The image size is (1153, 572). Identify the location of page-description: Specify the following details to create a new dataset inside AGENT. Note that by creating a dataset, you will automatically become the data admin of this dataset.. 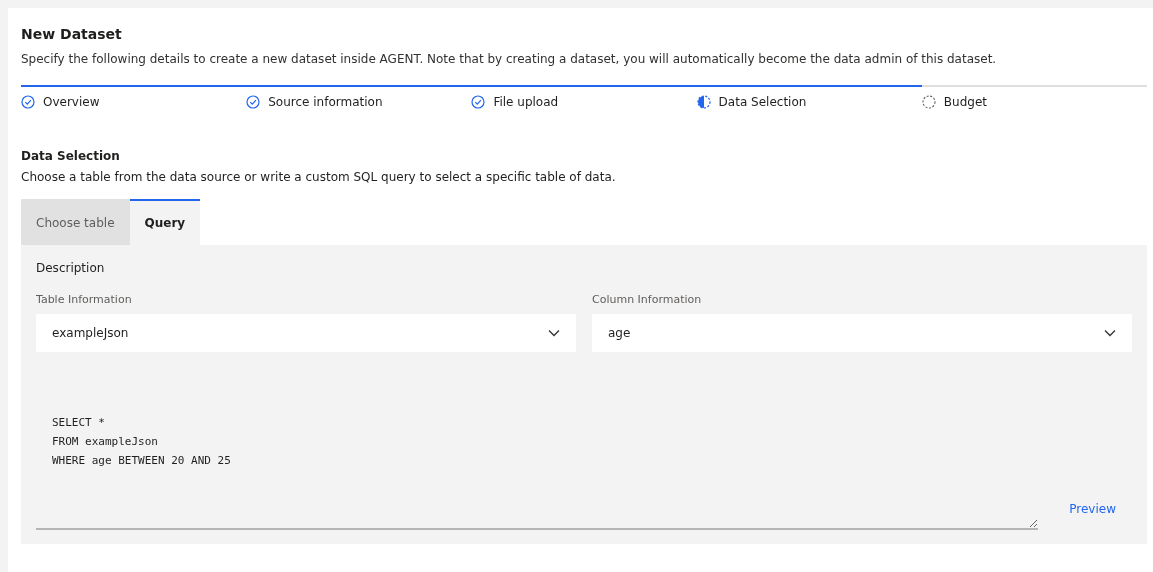
(509, 59).